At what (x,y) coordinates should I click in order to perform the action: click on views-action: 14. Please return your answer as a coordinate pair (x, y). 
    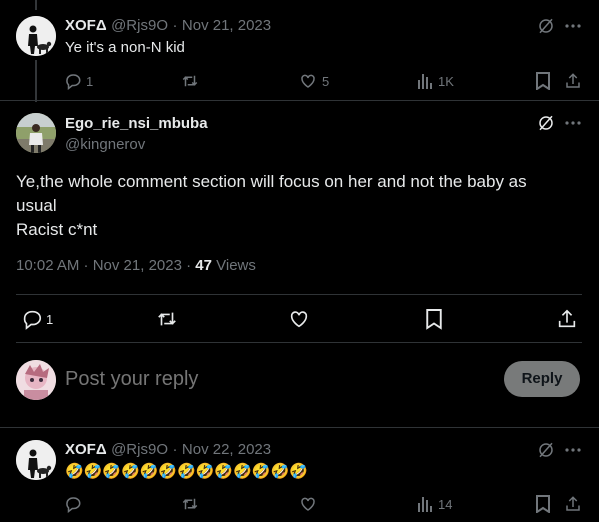
    Looking at the image, I should click on (434, 504).